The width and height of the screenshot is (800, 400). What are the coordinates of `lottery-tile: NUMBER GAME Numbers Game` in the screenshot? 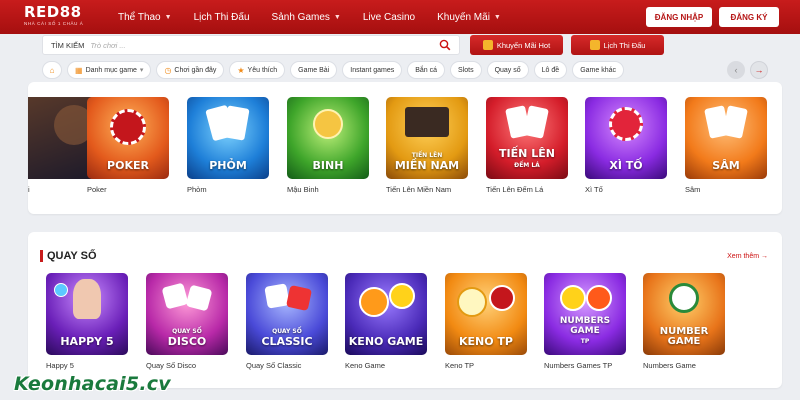 It's located at (684, 321).